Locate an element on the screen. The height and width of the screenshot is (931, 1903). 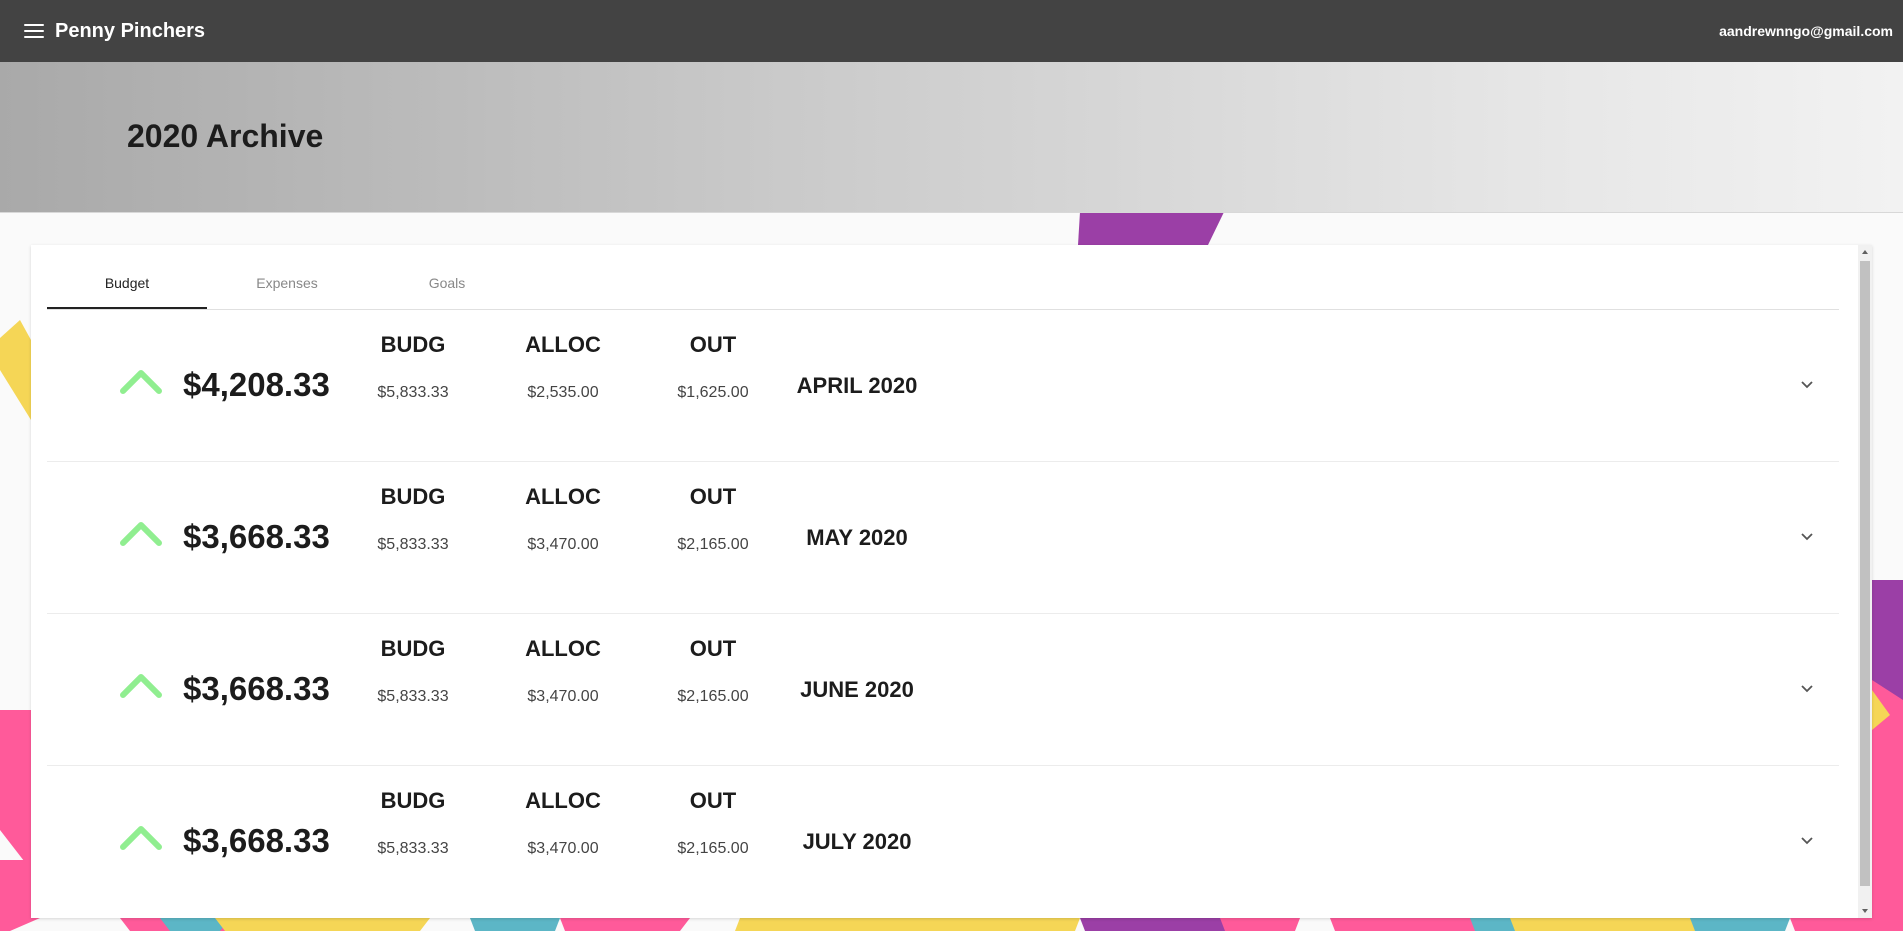
month-label: MAY 2020 is located at coordinates (857, 537).